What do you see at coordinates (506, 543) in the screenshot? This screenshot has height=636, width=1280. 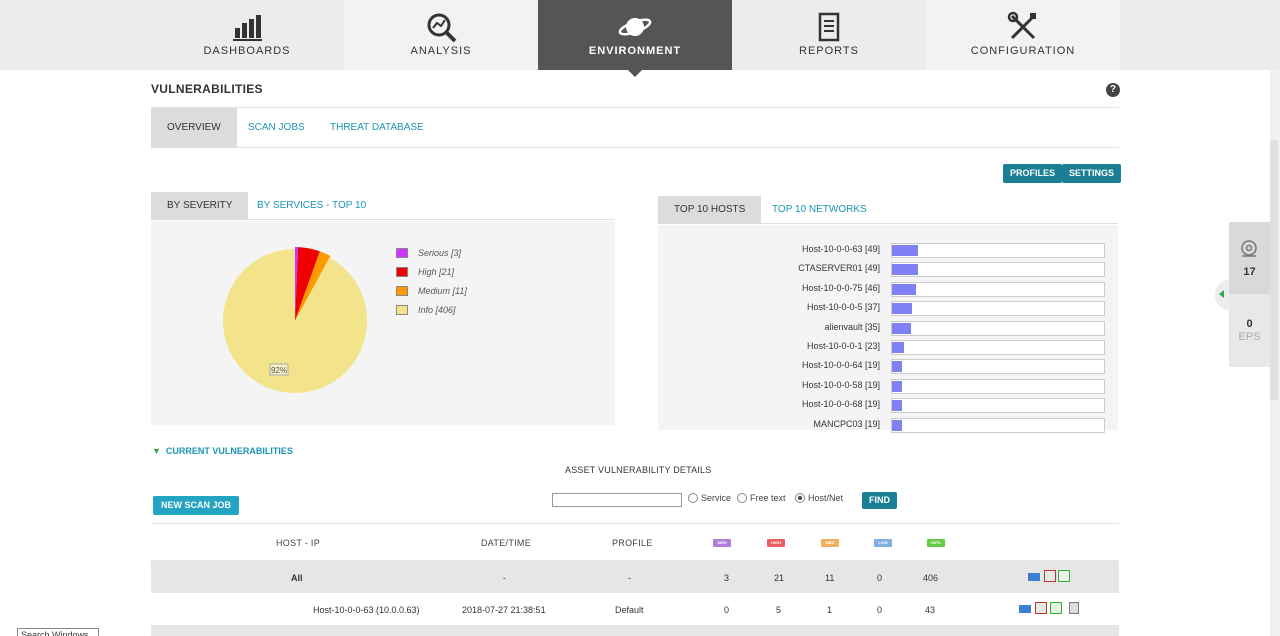 I see `column-date-time: DATE/TIME` at bounding box center [506, 543].